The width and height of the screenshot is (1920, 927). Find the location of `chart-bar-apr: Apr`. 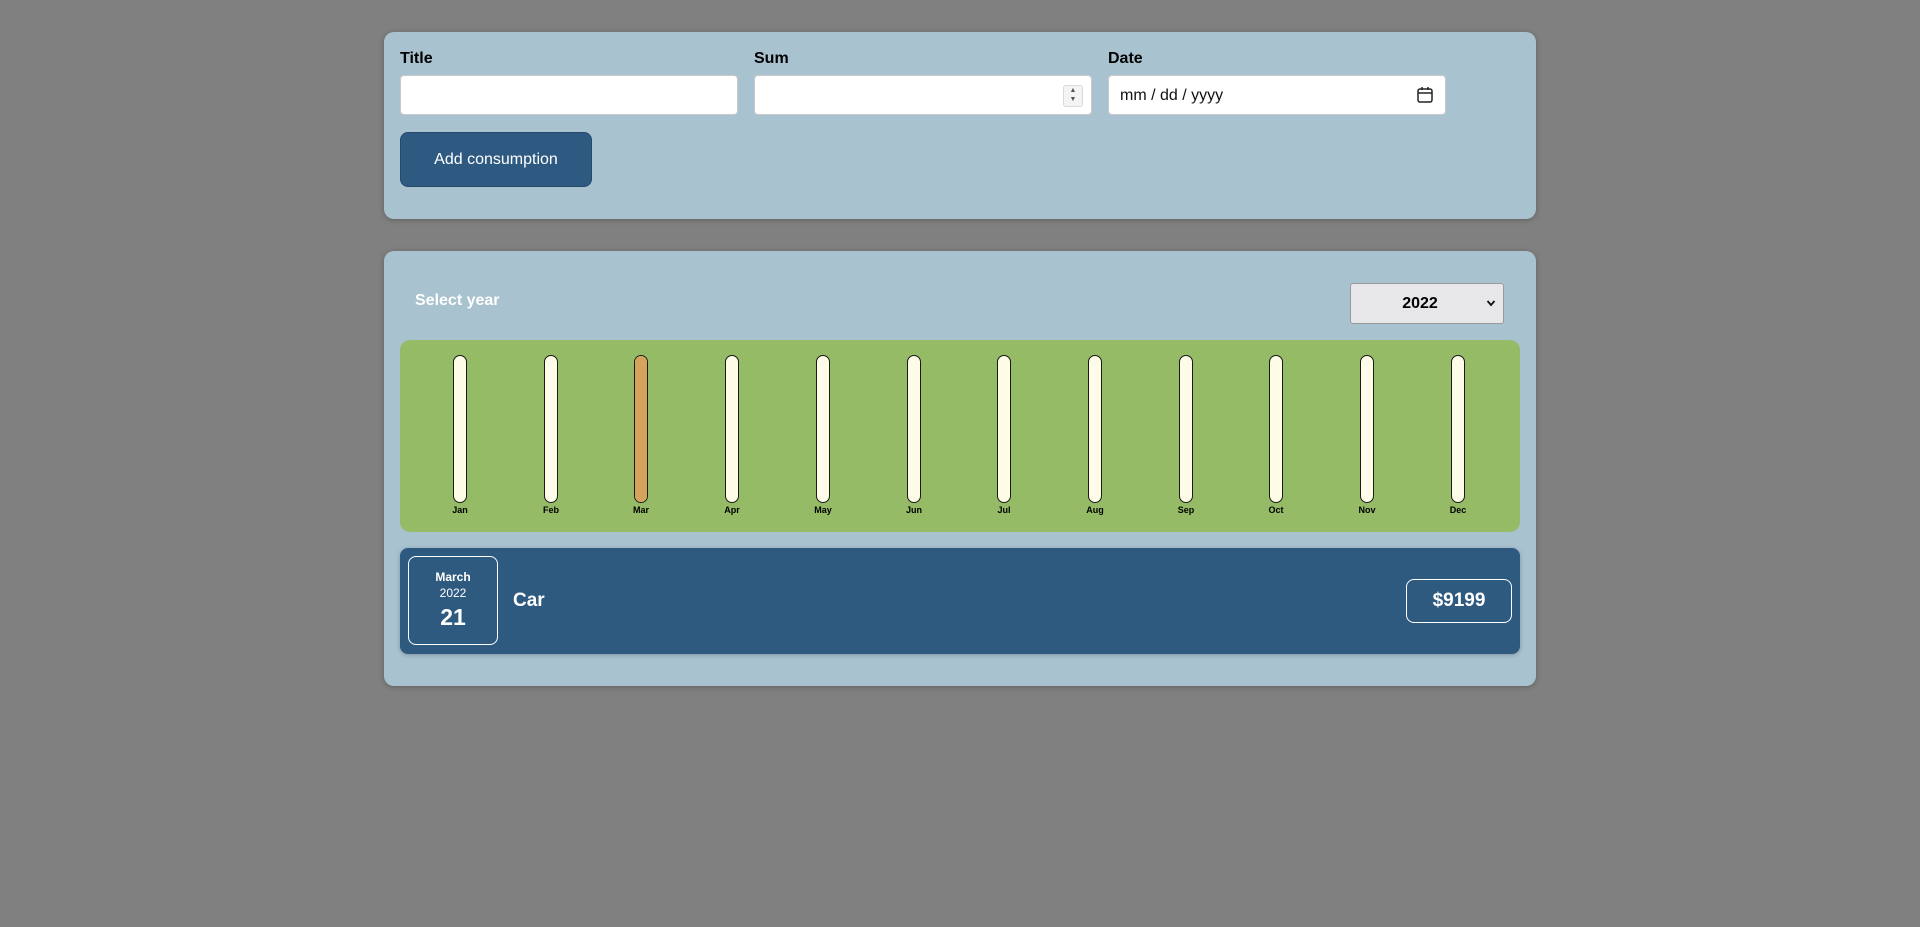

chart-bar-apr: Apr is located at coordinates (732, 440).